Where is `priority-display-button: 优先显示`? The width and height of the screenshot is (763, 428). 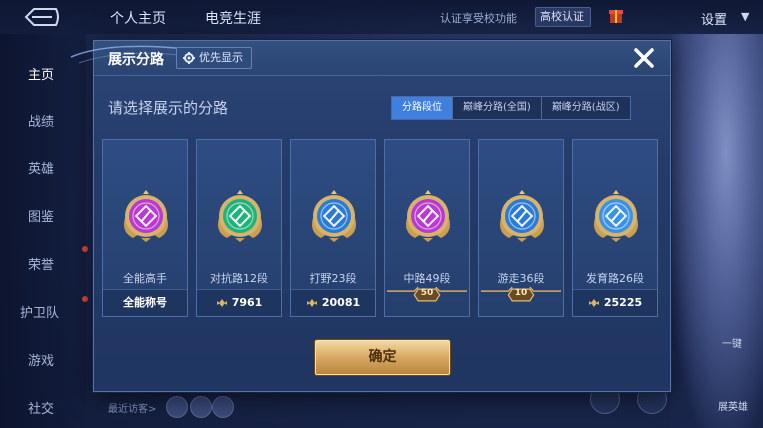 priority-display-button: 优先显示 is located at coordinates (214, 58).